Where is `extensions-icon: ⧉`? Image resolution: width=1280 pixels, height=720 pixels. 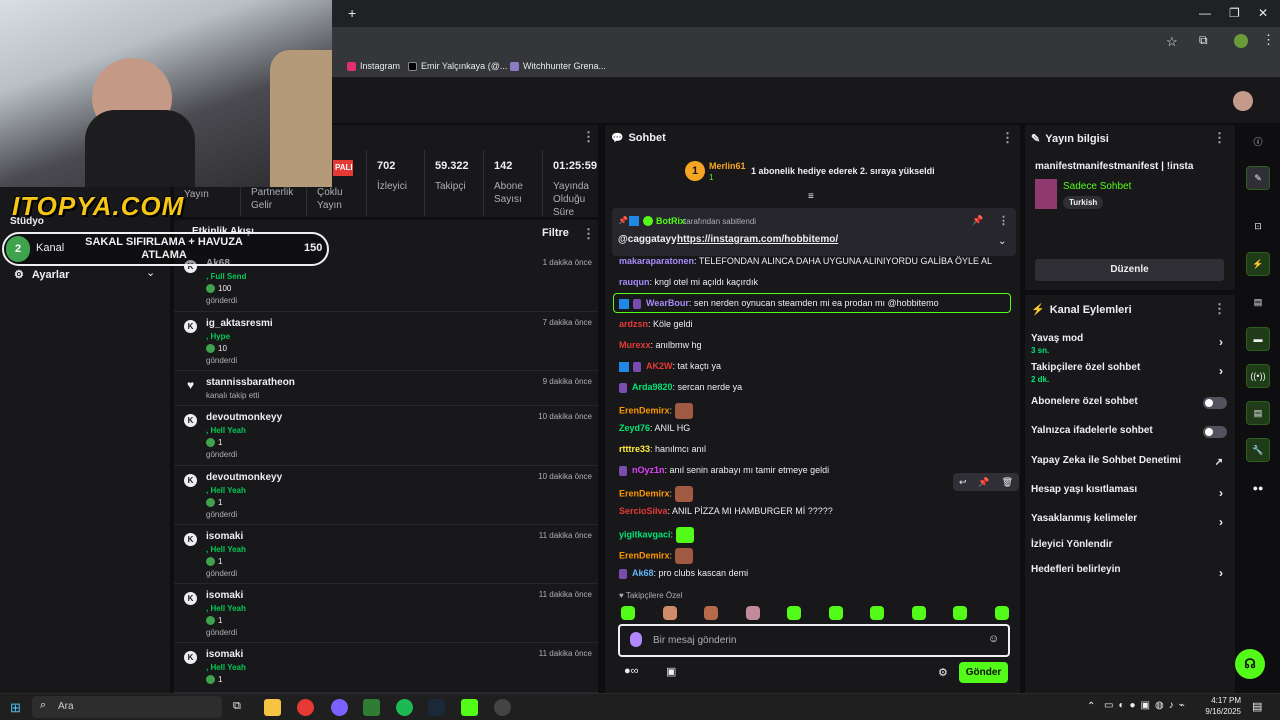
extensions-icon: ⧉ is located at coordinates (1203, 40).